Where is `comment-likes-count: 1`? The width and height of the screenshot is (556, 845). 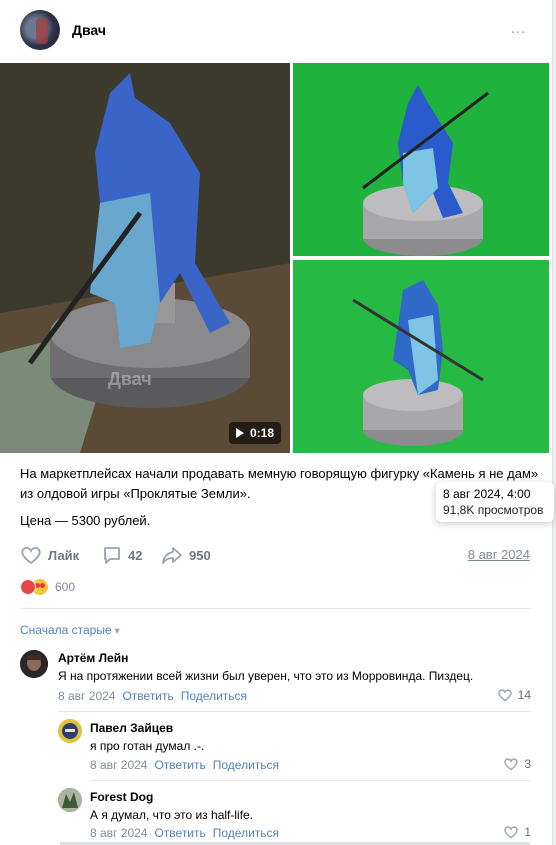 comment-likes-count: 1 is located at coordinates (527, 832).